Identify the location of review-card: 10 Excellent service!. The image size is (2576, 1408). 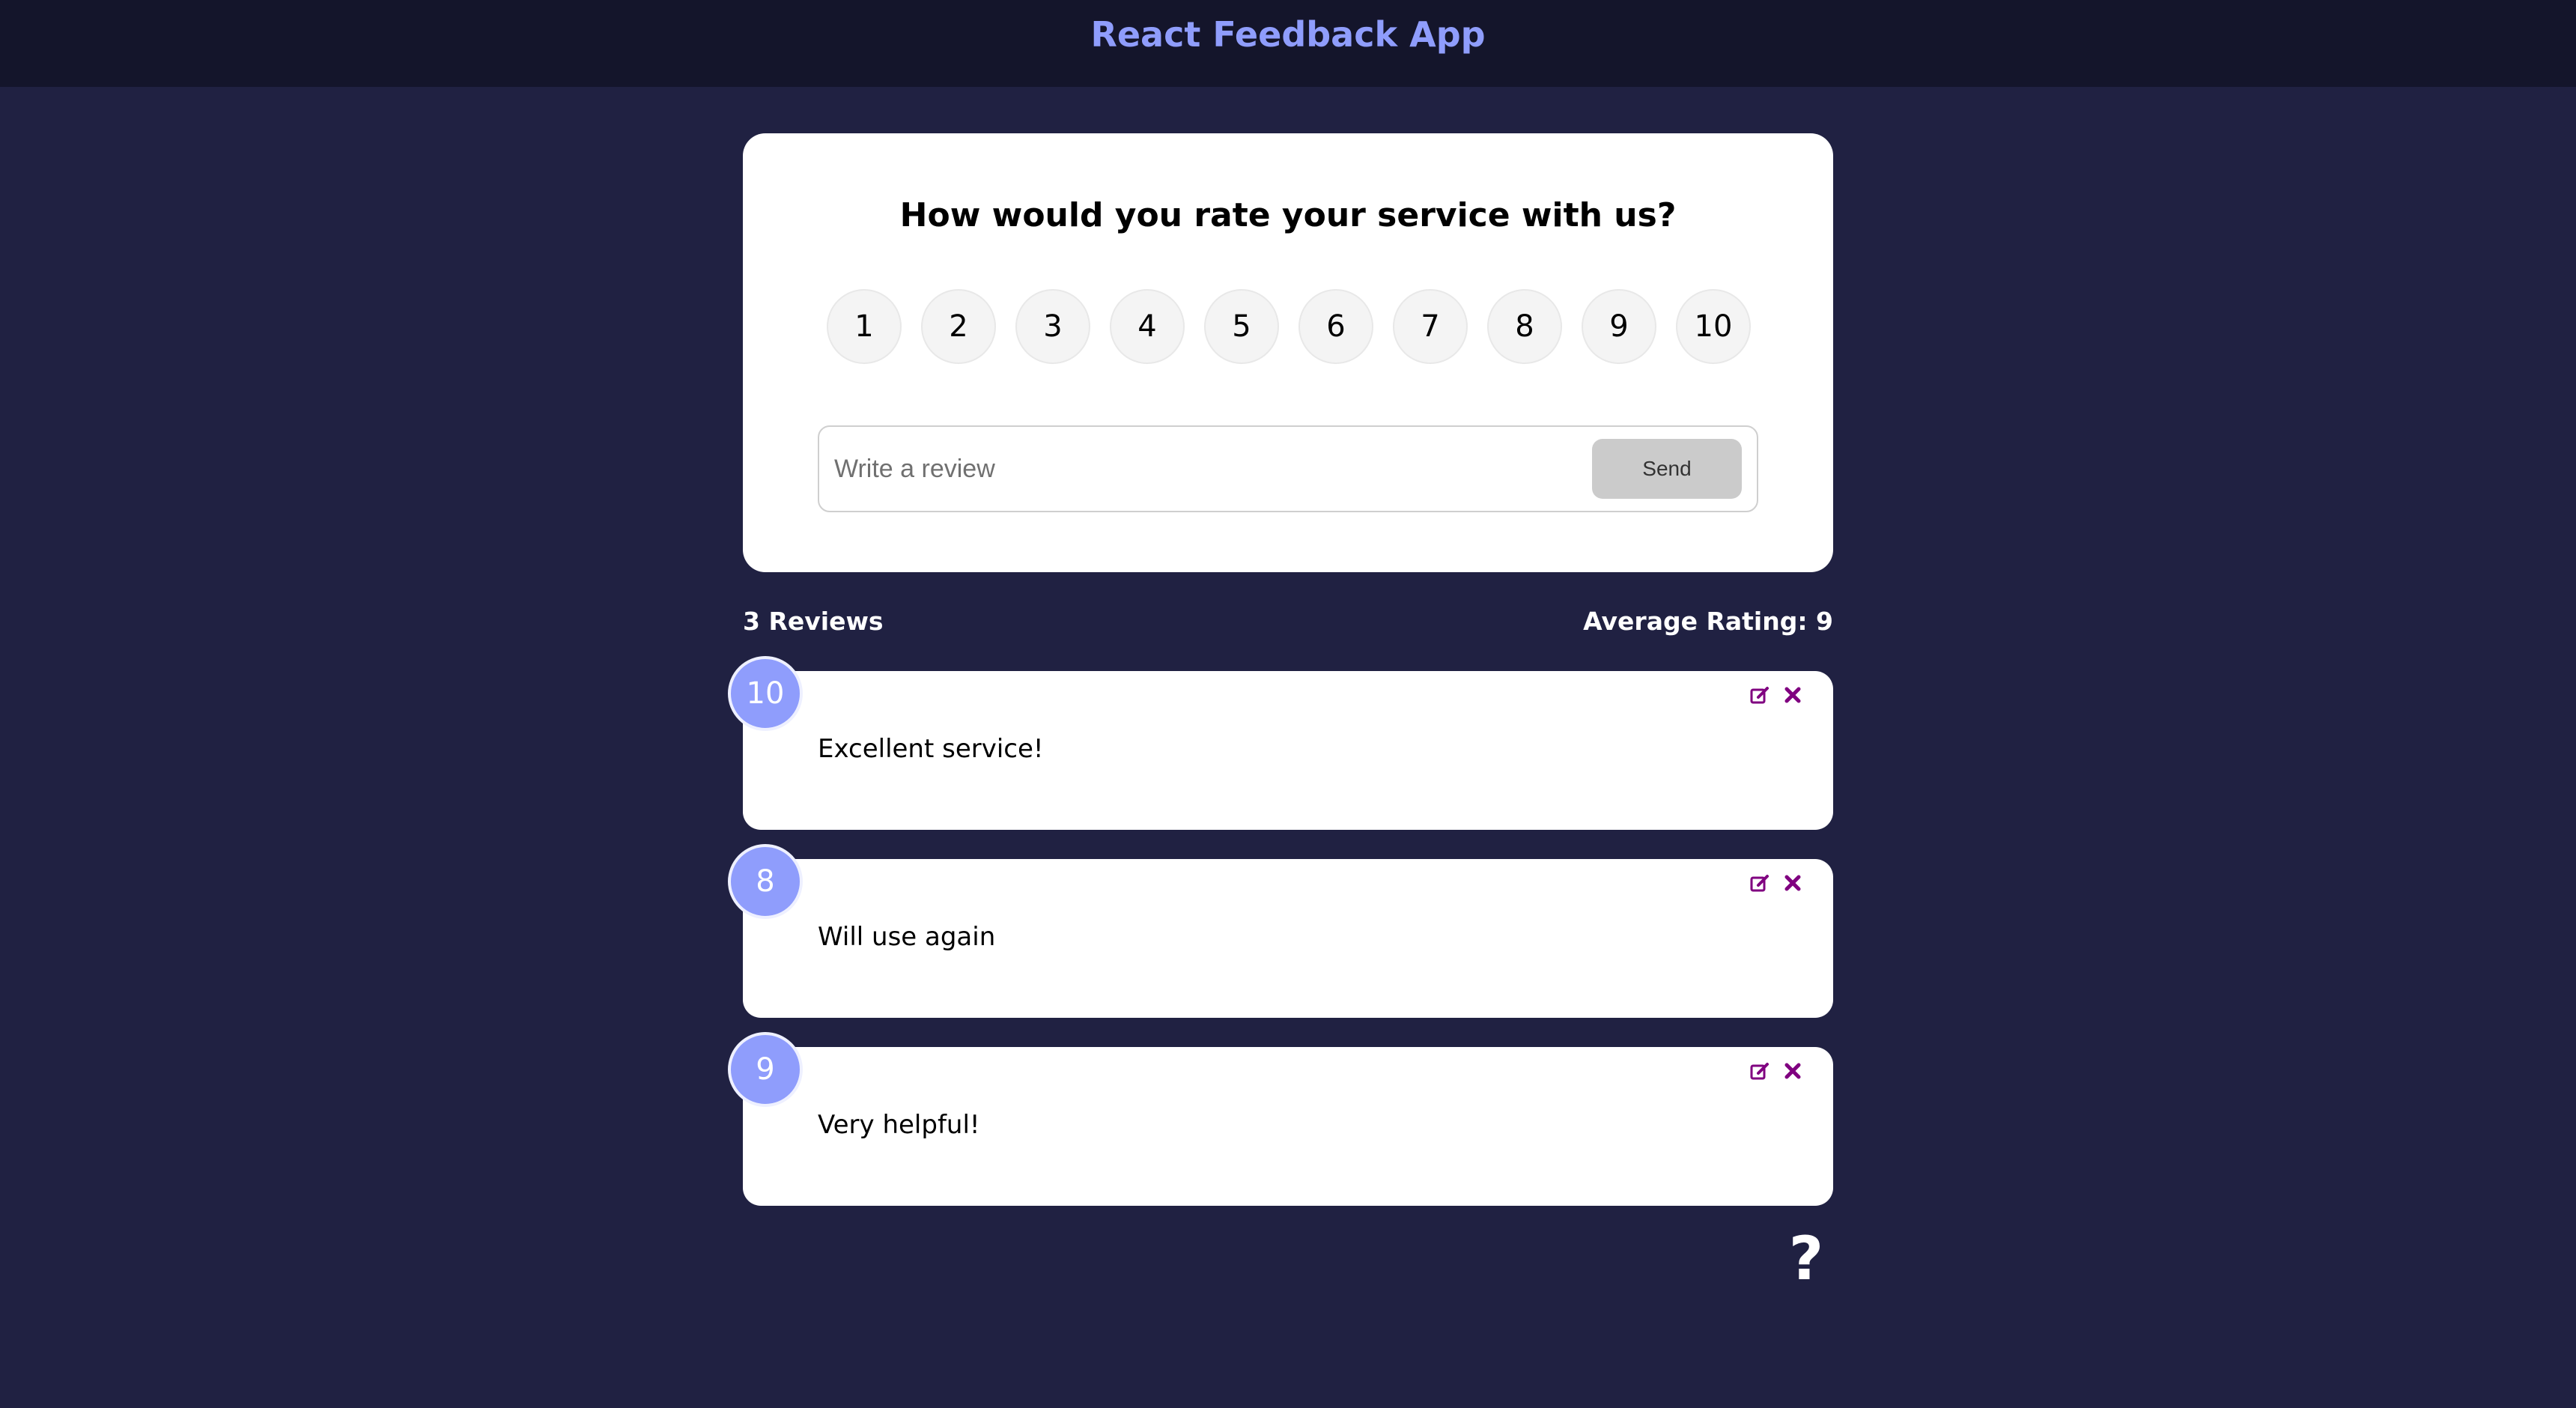
(1280, 743).